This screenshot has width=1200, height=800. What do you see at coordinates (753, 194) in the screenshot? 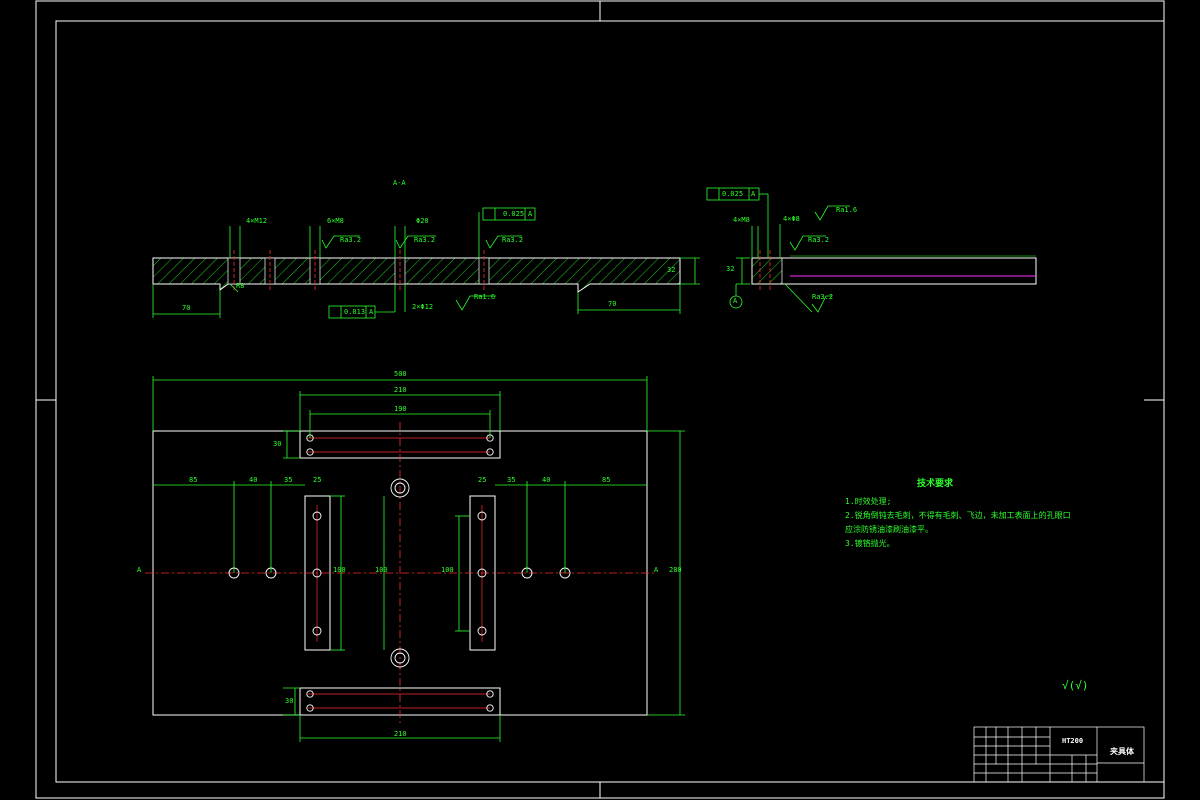
I see `side-datum: A` at bounding box center [753, 194].